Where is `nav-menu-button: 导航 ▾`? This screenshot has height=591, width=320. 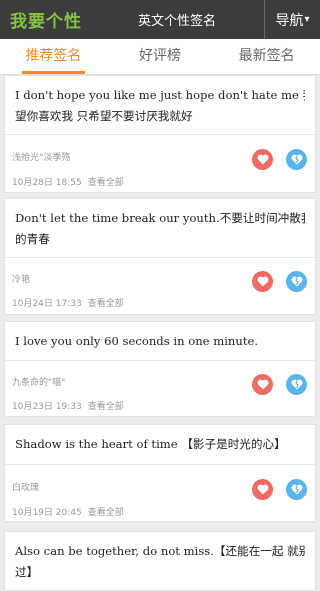 nav-menu-button: 导航 ▾ is located at coordinates (292, 19).